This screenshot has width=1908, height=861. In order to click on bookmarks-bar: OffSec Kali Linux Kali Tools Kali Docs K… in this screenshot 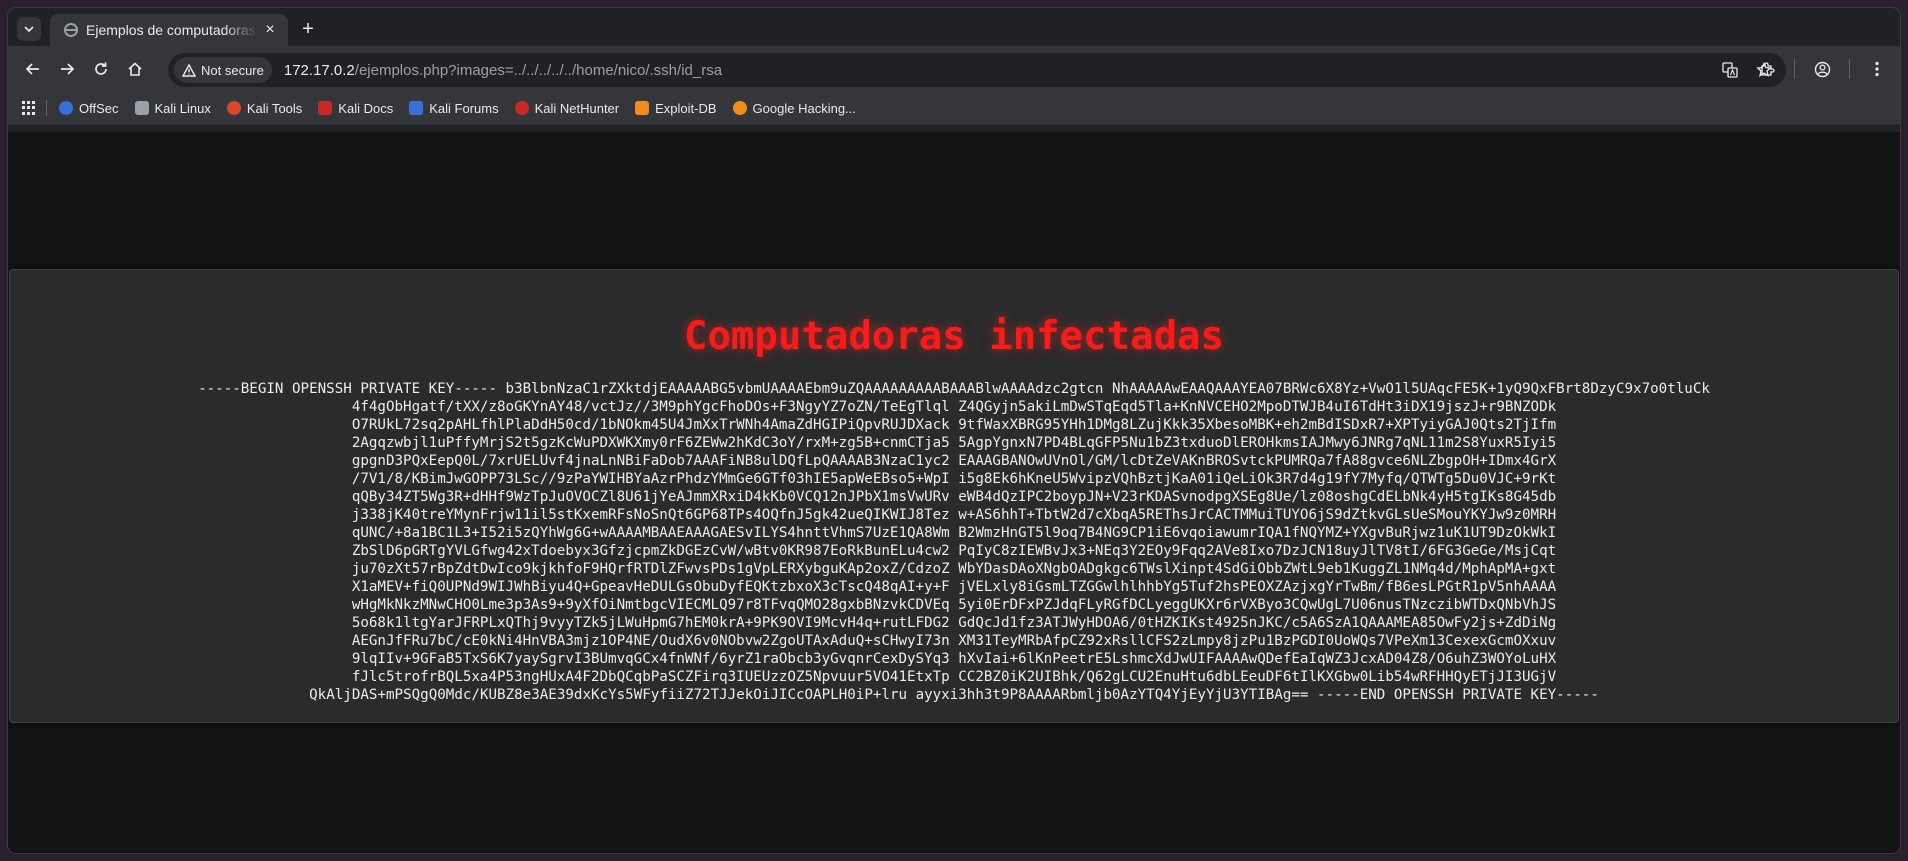, I will do `click(954, 108)`.